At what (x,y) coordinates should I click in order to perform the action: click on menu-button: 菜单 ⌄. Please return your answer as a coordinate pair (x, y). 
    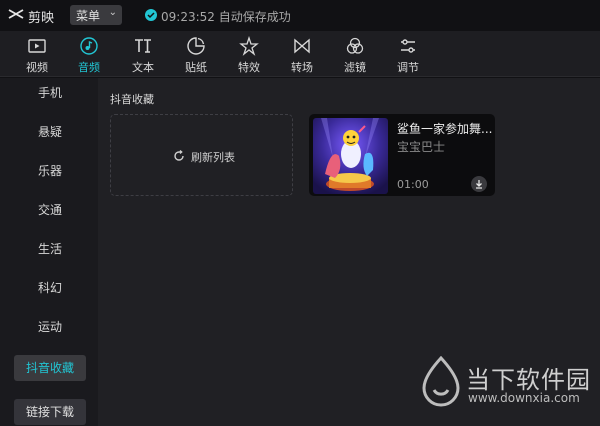
    Looking at the image, I should click on (96, 15).